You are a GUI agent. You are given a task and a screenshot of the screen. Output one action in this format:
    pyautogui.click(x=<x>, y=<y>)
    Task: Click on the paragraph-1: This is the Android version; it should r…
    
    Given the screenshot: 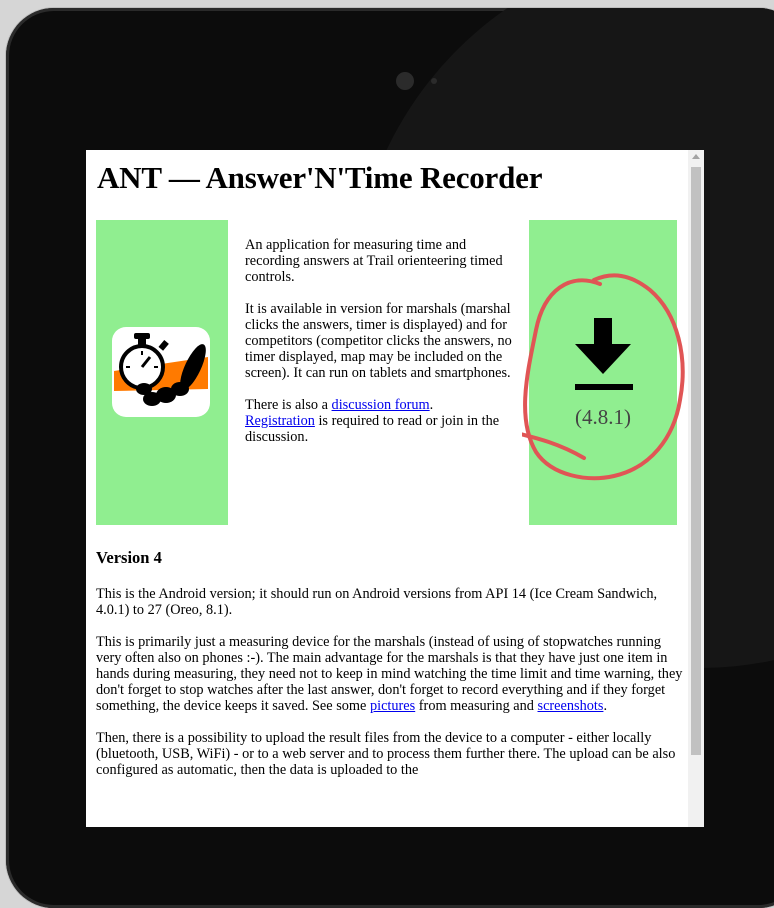 What is the action you would take?
    pyautogui.click(x=377, y=602)
    